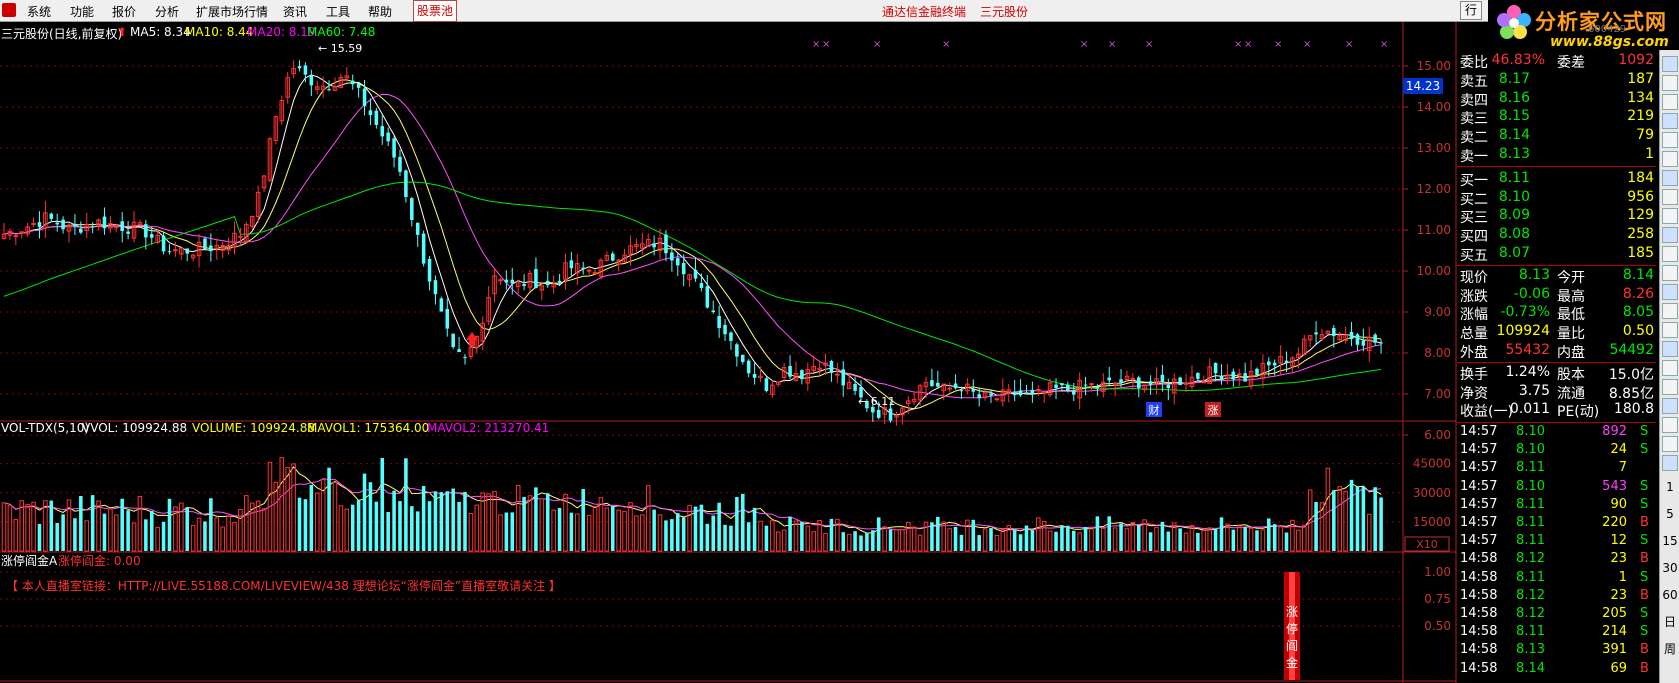 The height and width of the screenshot is (683, 1679). I want to click on period-button-5: 日, so click(1670, 622).